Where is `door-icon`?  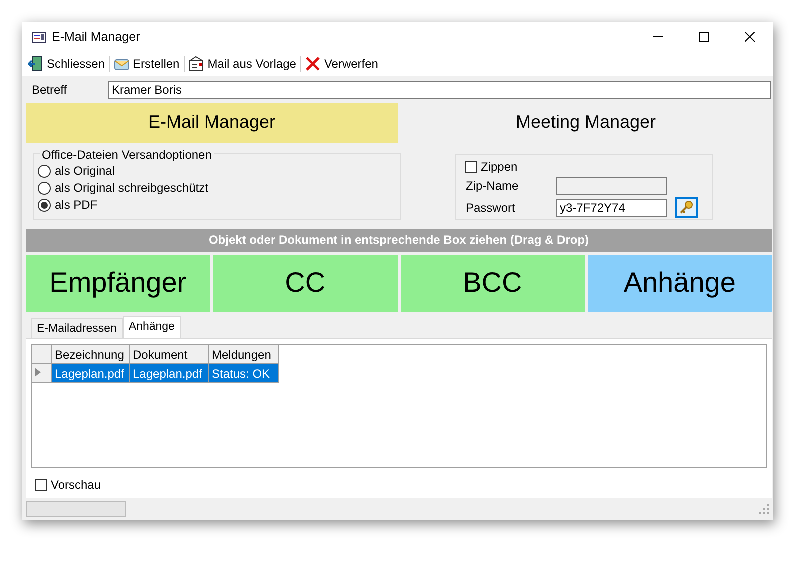
door-icon is located at coordinates (36, 64).